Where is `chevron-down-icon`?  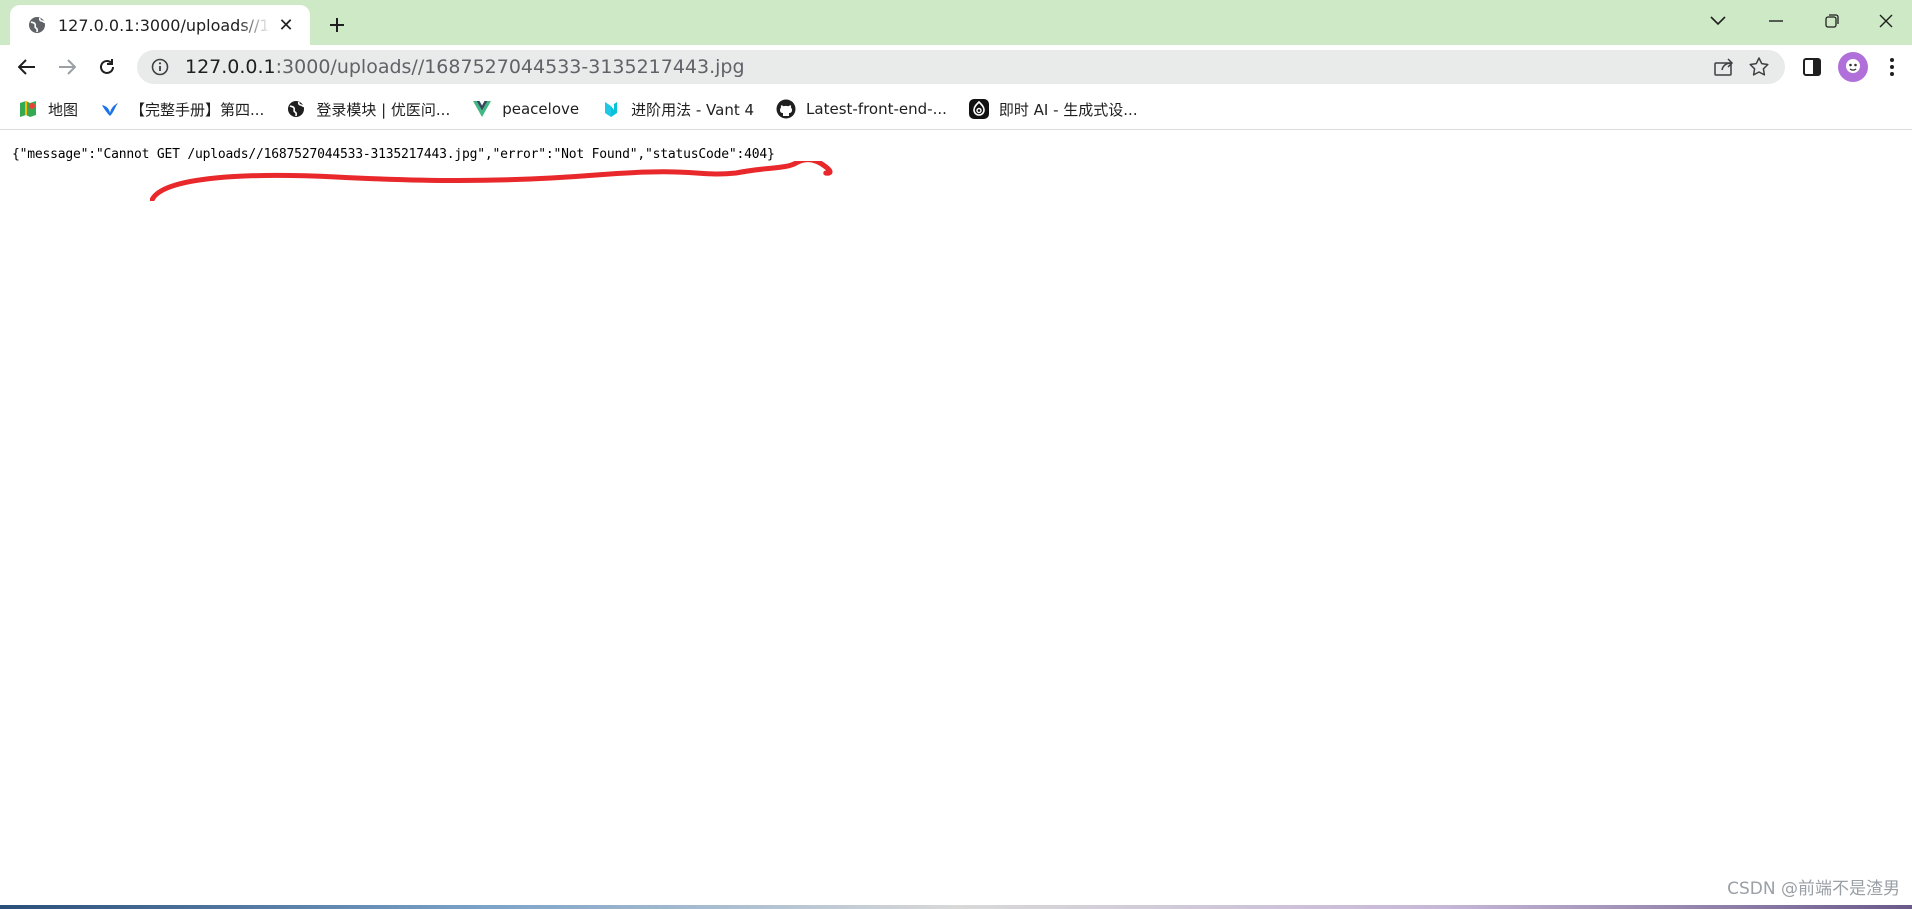 chevron-down-icon is located at coordinates (1718, 21).